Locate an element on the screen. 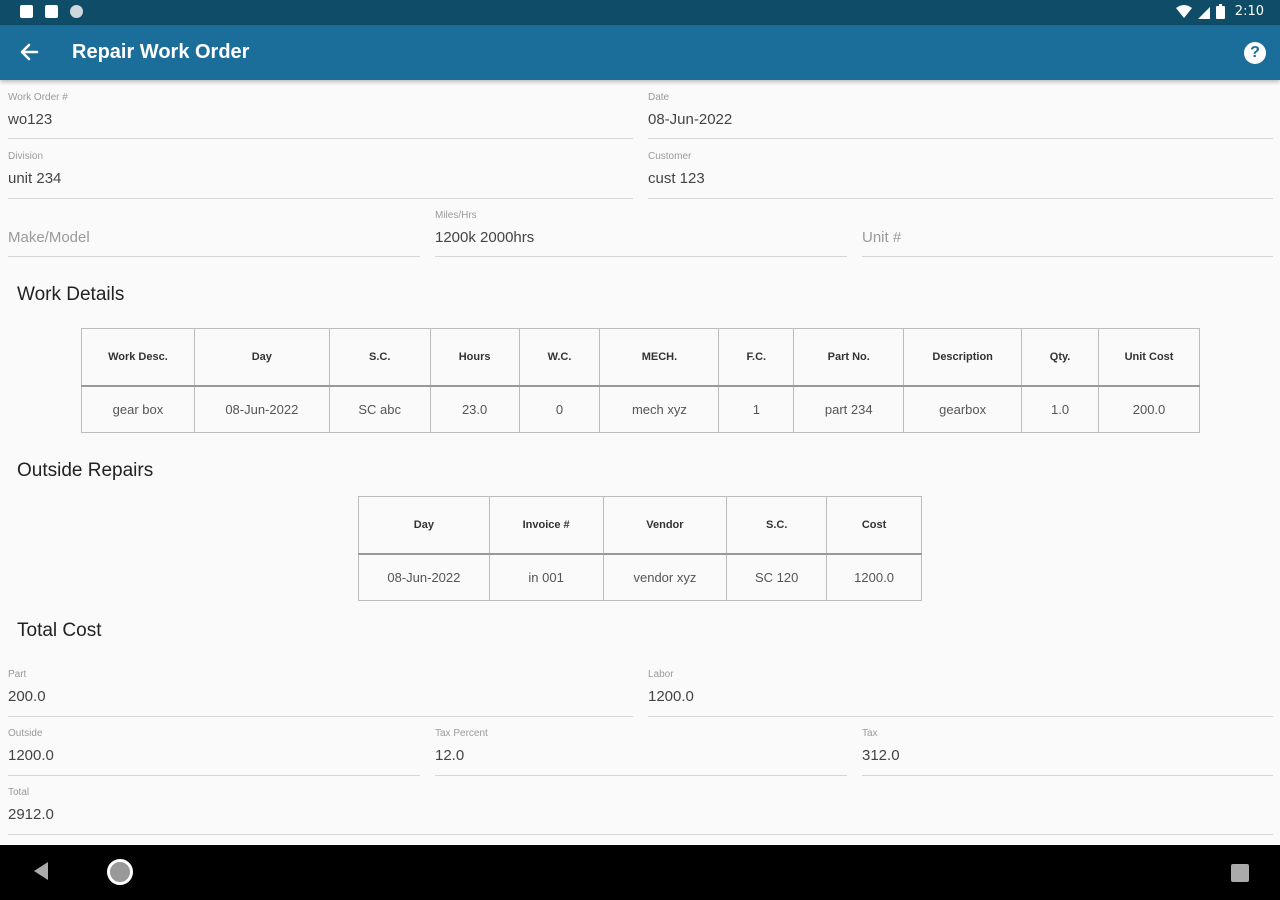 This screenshot has width=1280, height=900. total-field: Total 2912.0 is located at coordinates (214, 811).